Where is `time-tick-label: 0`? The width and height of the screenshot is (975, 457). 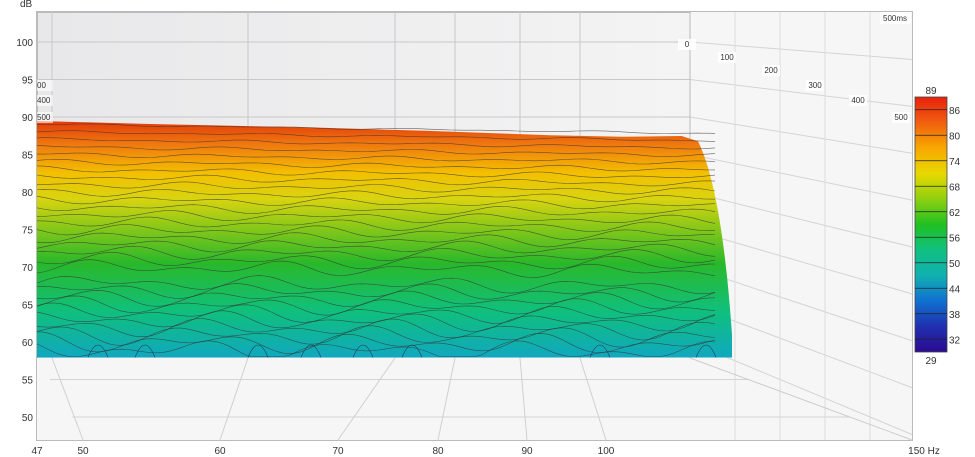 time-tick-label: 0 is located at coordinates (687, 44).